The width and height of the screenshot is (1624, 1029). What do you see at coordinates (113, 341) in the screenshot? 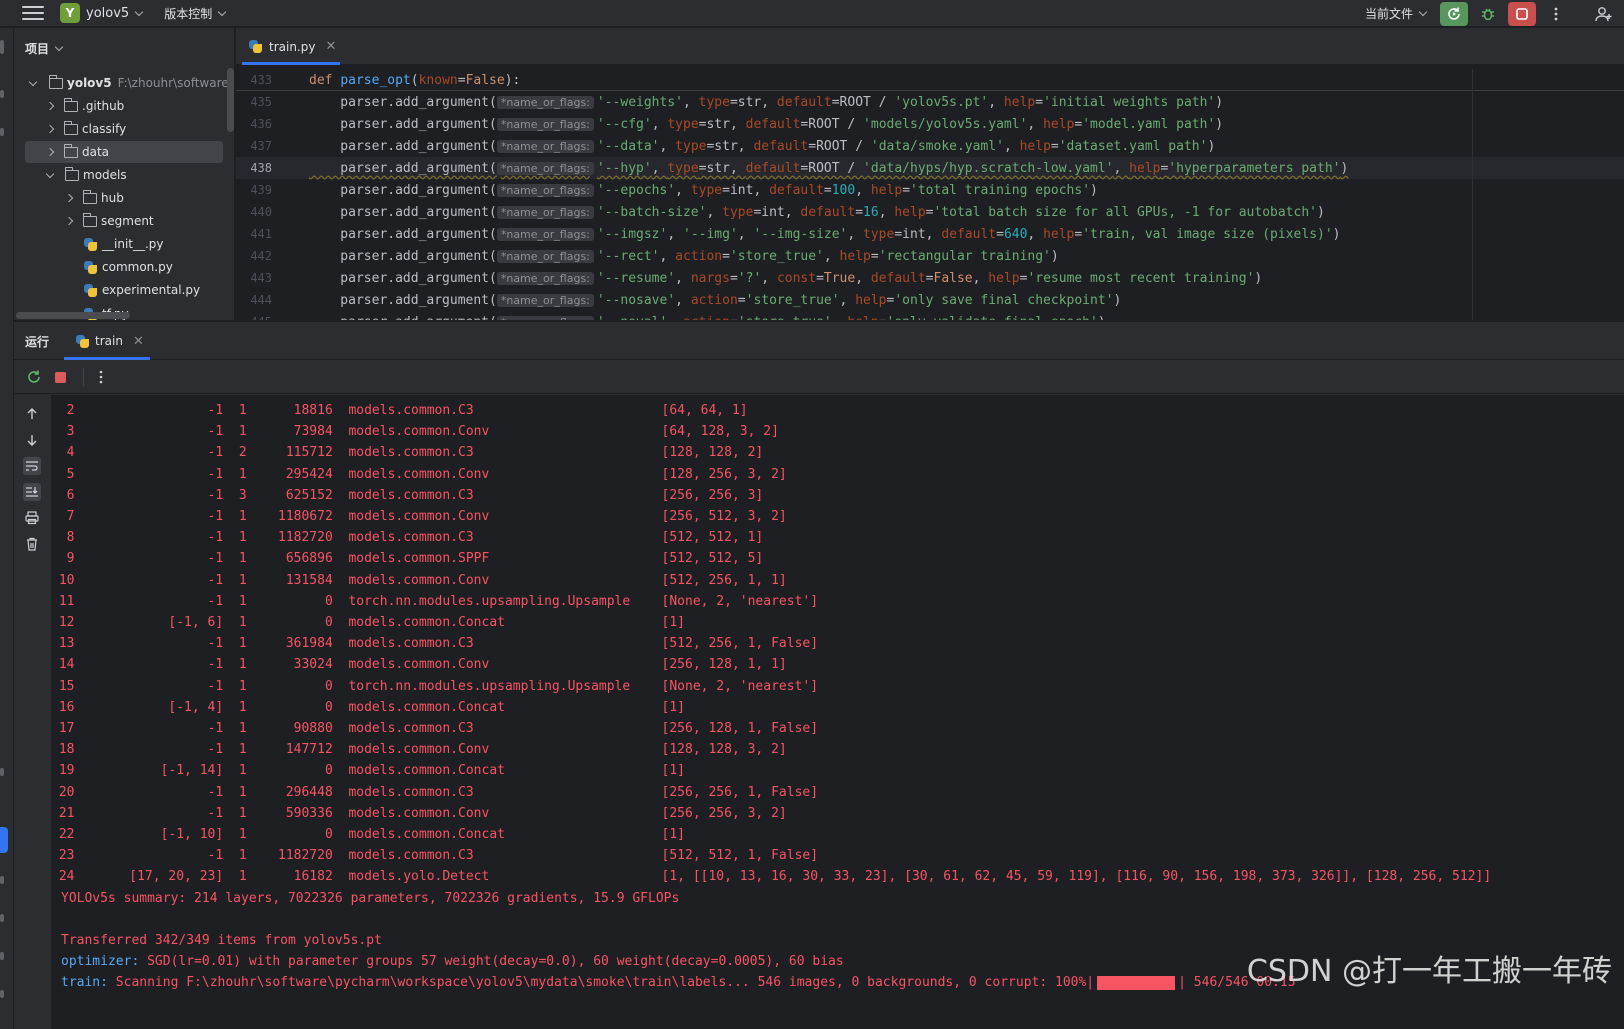
I see `tab-train-run: train ✕` at bounding box center [113, 341].